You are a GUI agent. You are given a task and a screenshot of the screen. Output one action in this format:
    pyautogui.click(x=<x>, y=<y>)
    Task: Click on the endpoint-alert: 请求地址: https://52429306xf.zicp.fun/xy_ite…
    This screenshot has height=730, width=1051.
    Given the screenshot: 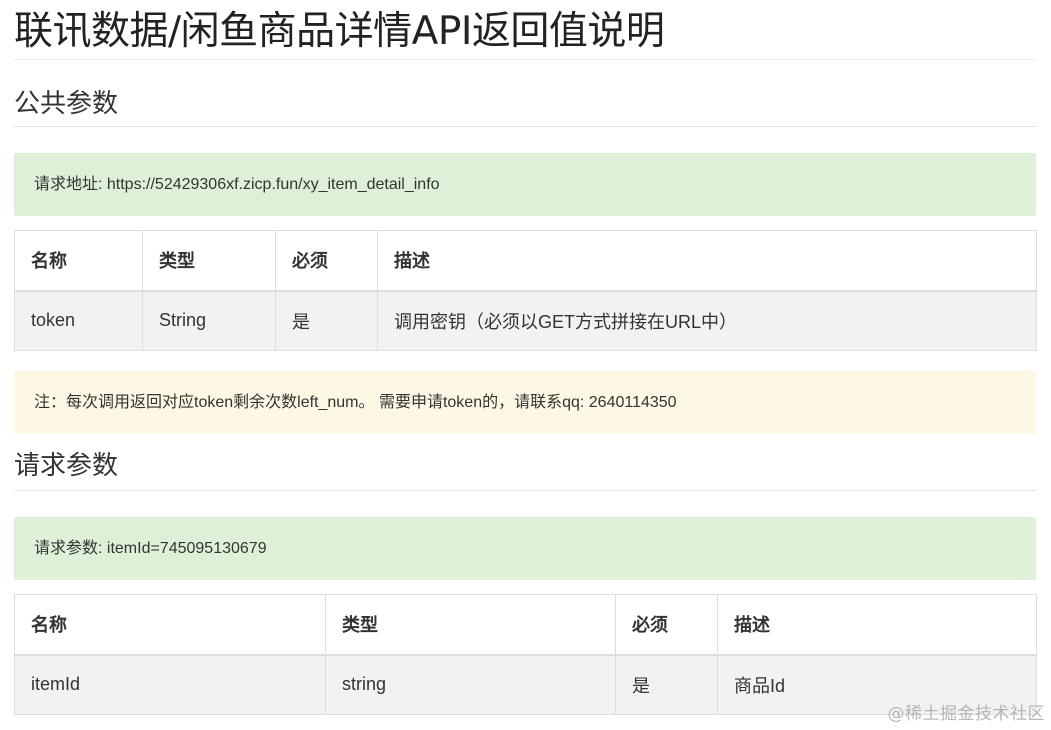 What is the action you would take?
    pyautogui.click(x=525, y=184)
    